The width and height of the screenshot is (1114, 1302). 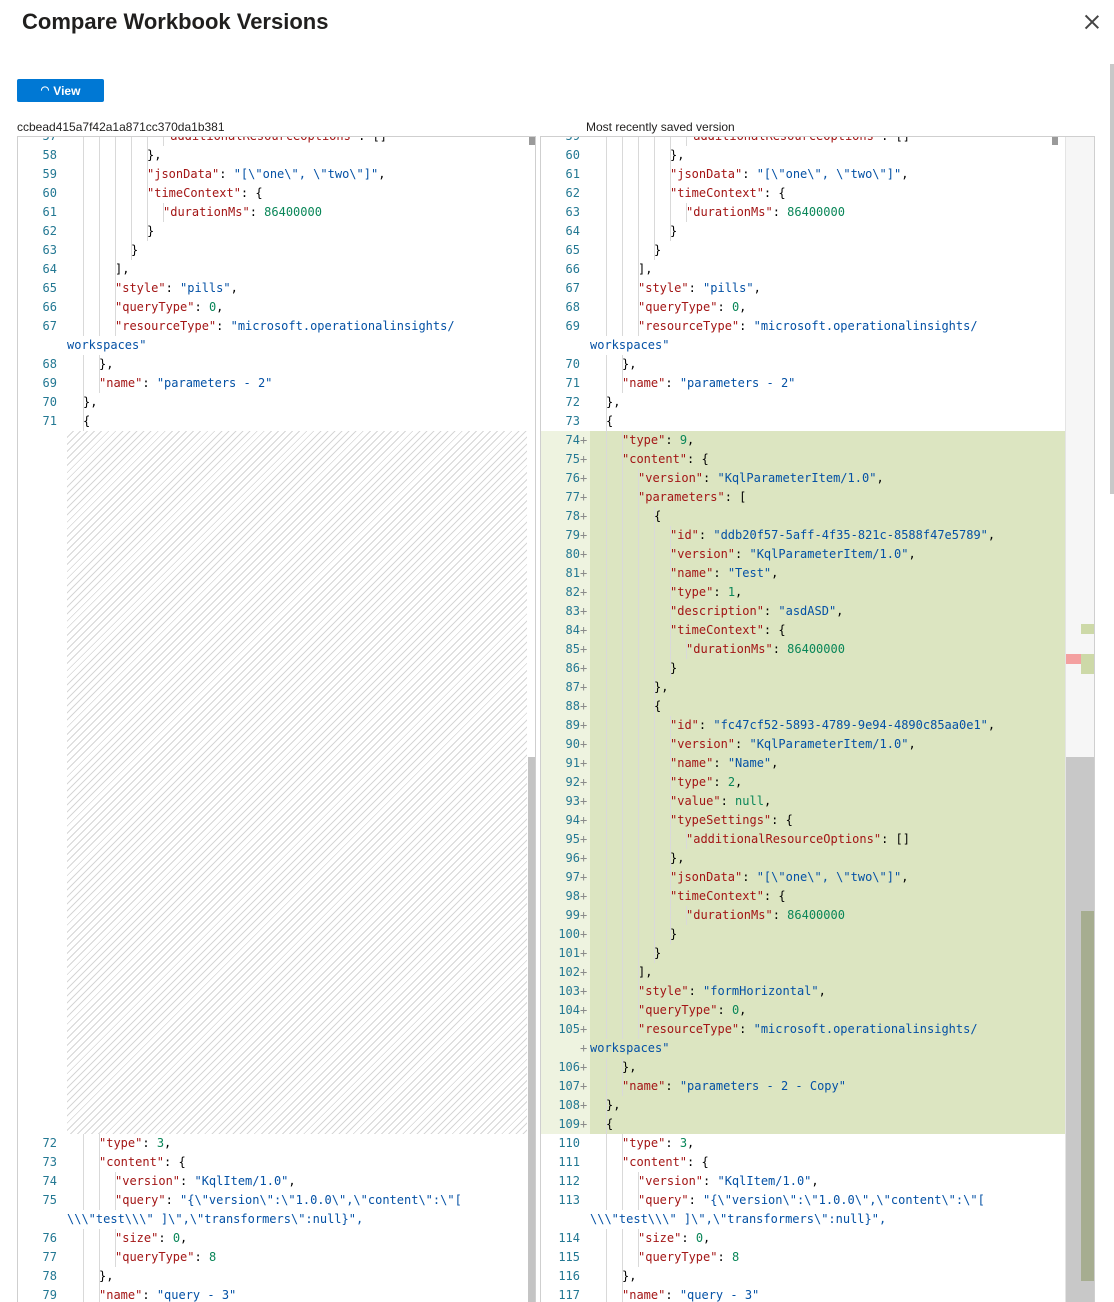 I want to click on added-line: 107 + "name": "parameters - 2 - Copy", so click(x=817, y=1086).